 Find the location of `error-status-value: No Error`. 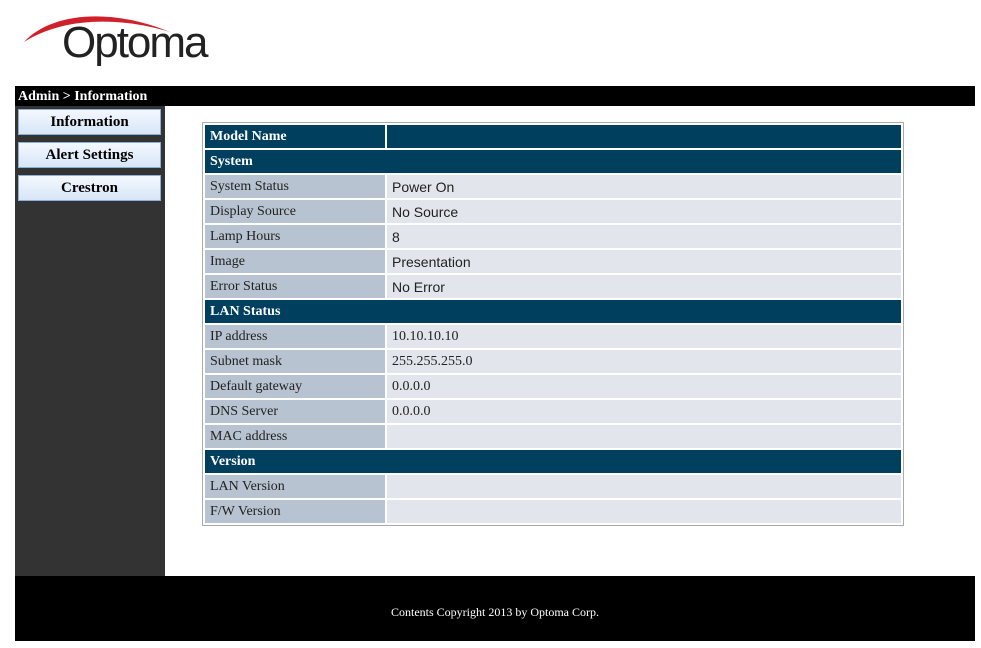

error-status-value: No Error is located at coordinates (644, 286).